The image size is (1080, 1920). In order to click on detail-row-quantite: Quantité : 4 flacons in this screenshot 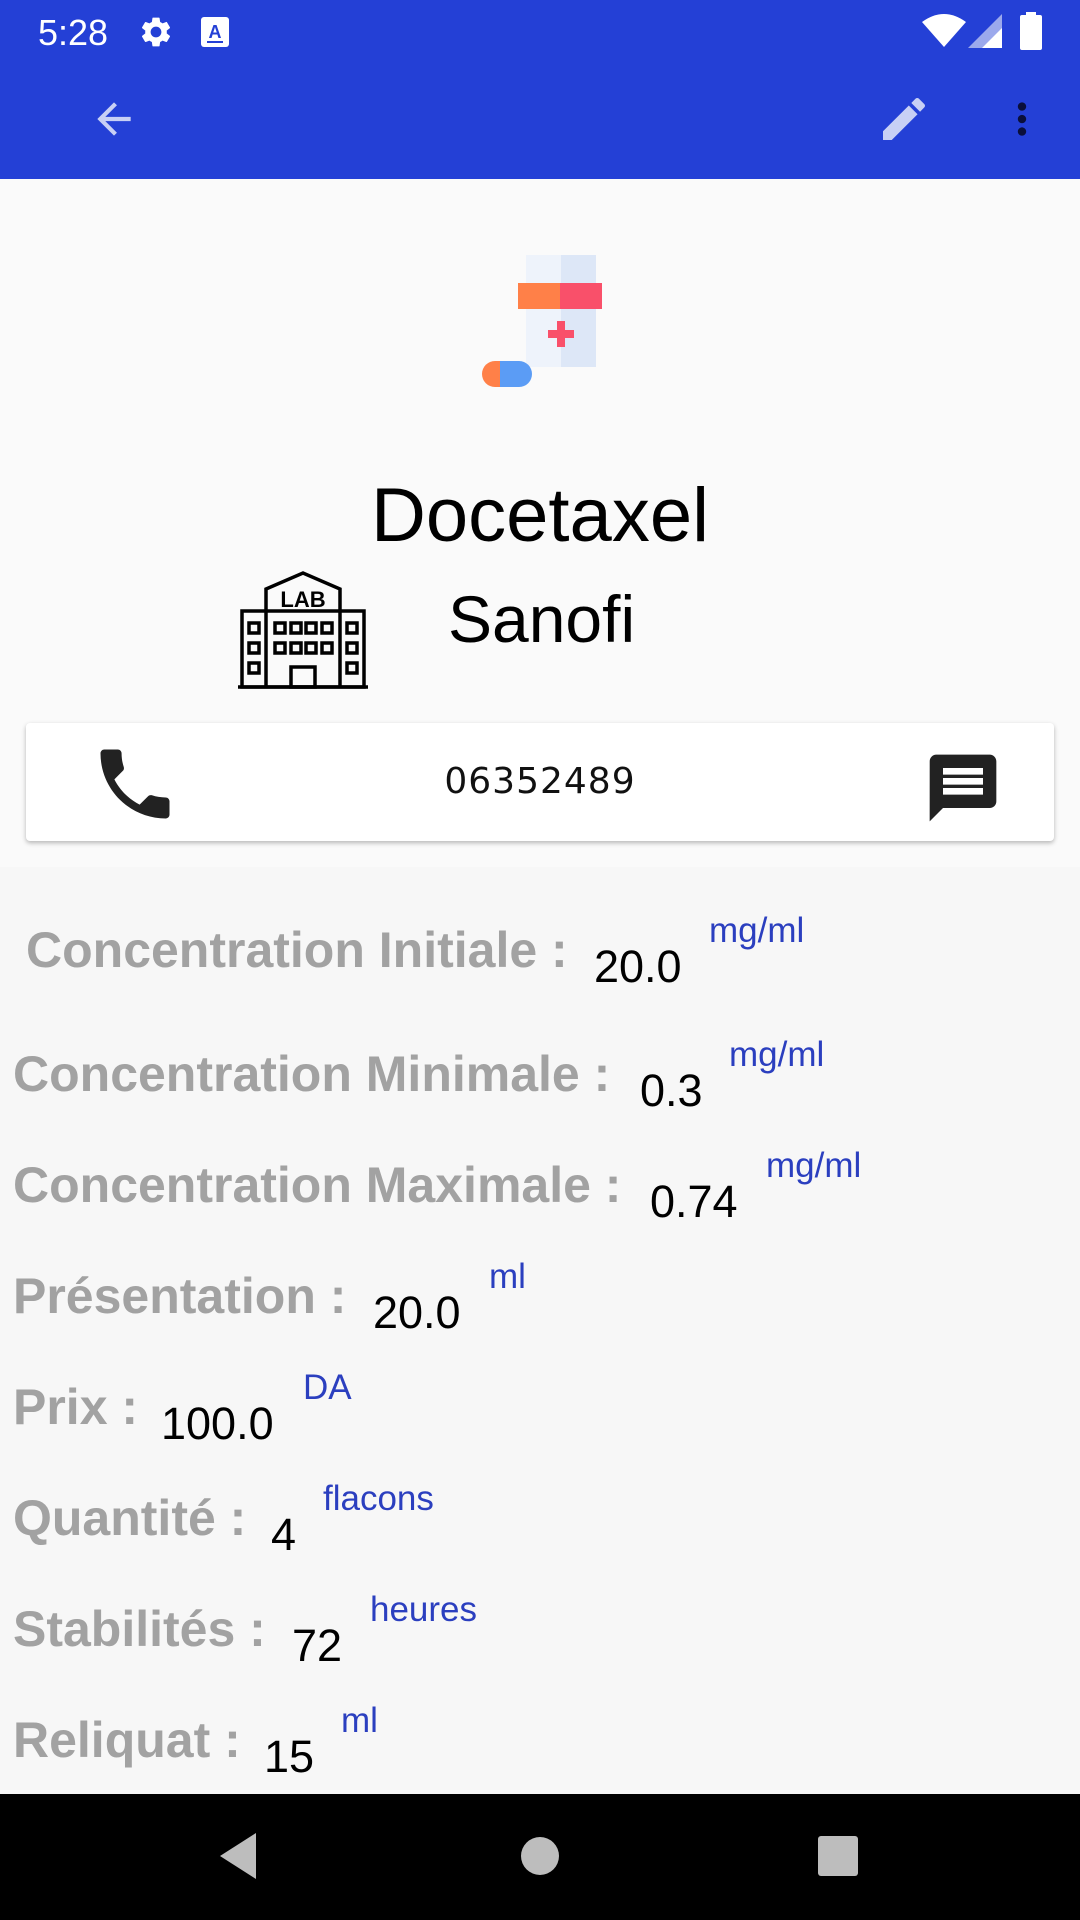, I will do `click(540, 1506)`.